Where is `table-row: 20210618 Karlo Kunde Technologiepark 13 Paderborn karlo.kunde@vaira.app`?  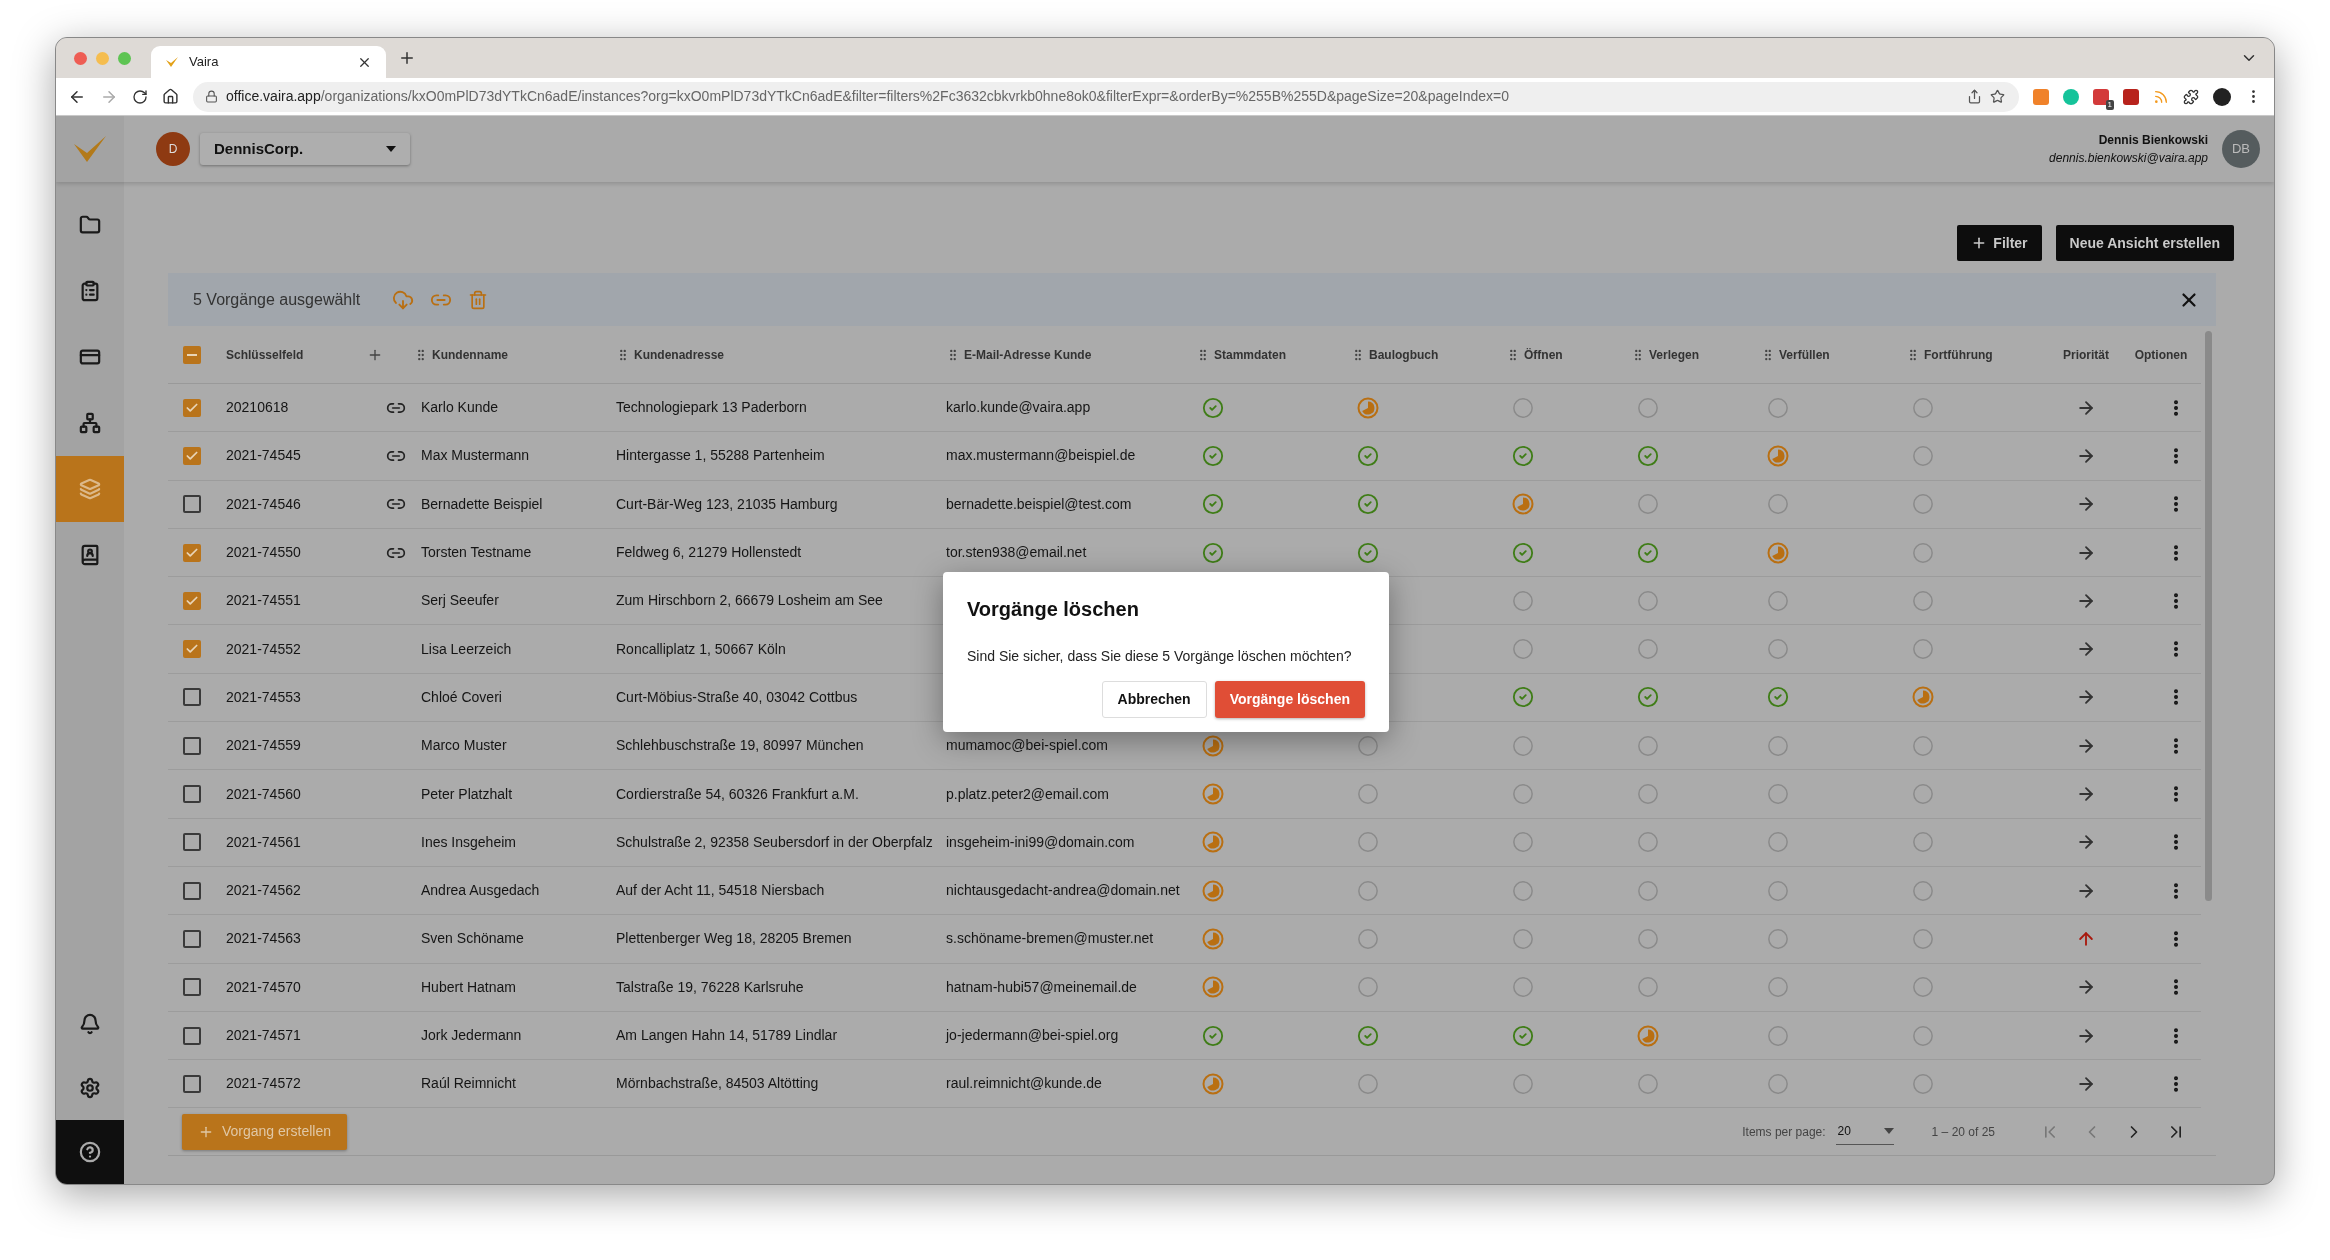 table-row: 20210618 Karlo Kunde Technologiepark 13 Paderborn karlo.kunde@vaira.app is located at coordinates (1184, 408).